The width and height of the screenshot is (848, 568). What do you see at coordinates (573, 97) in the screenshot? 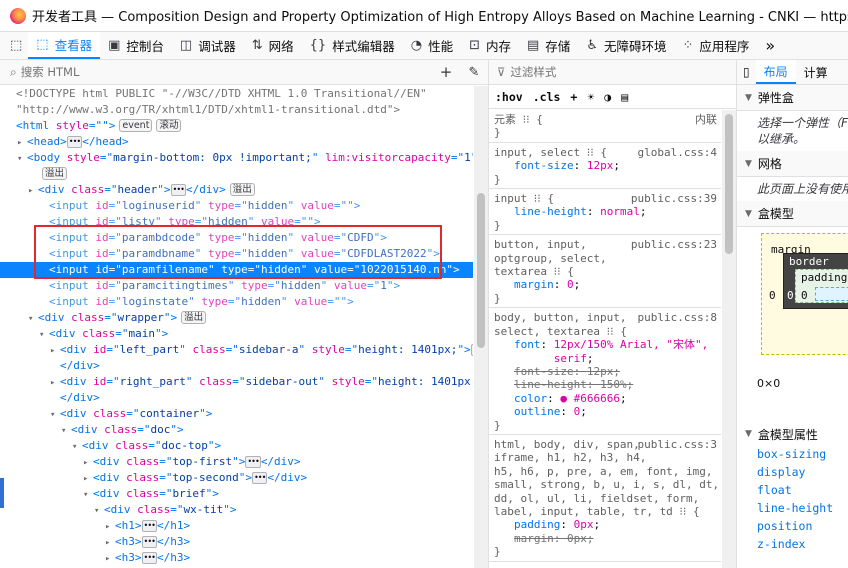
I see `add-rule-button: +` at bounding box center [573, 97].